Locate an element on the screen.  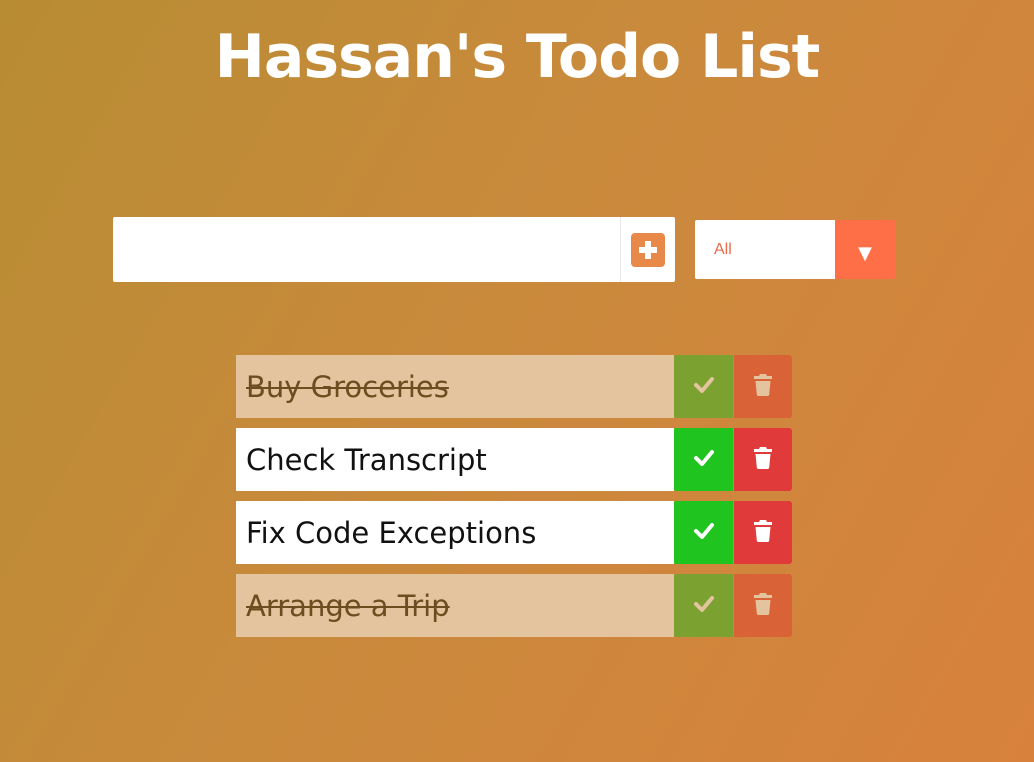
add-todo-button is located at coordinates (647, 249).